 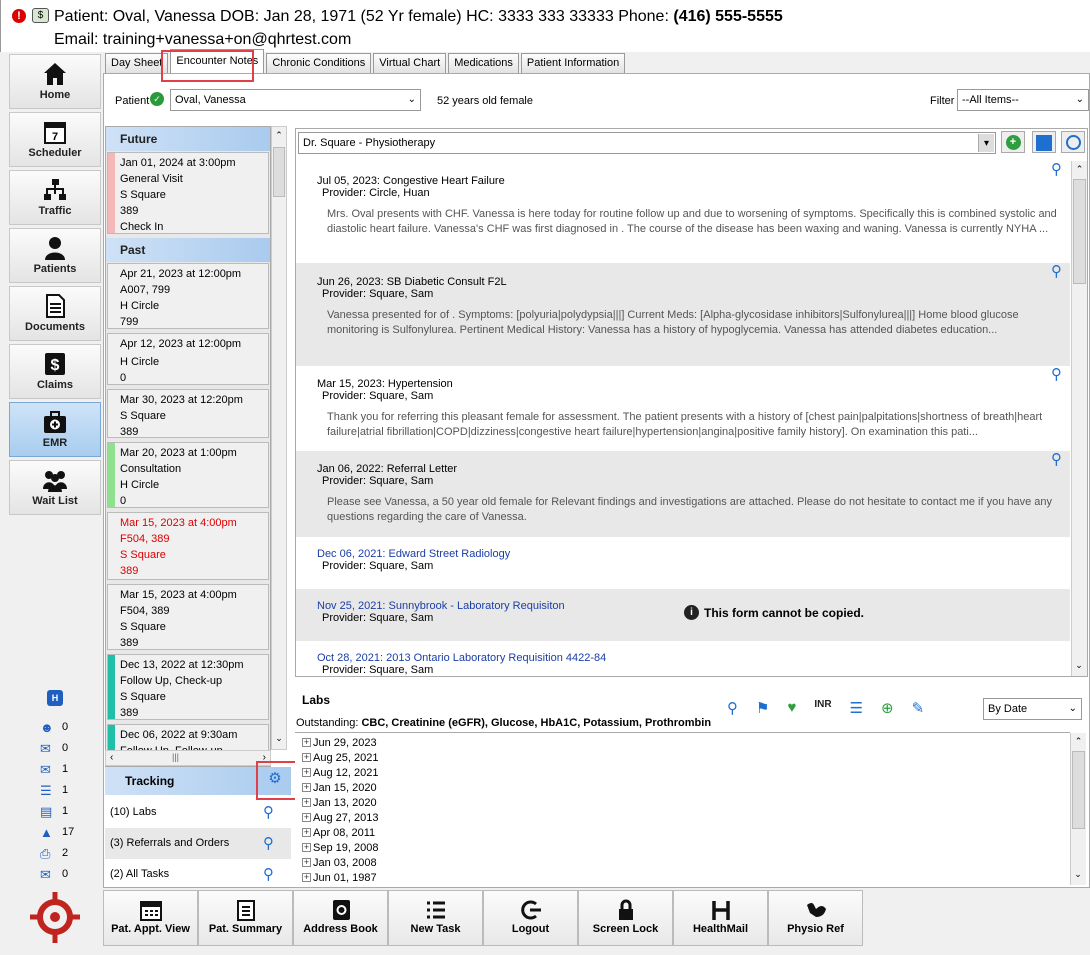 What do you see at coordinates (1023, 100) in the screenshot?
I see `filter-select: --All Items-- ⌄` at bounding box center [1023, 100].